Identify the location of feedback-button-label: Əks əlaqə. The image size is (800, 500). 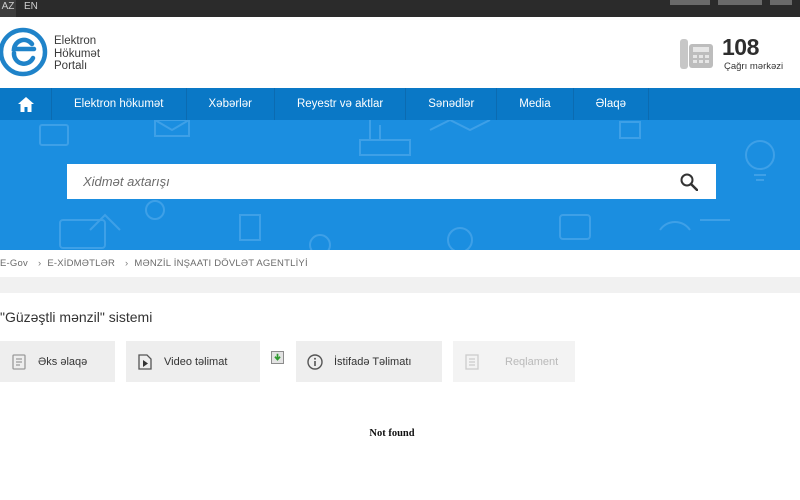
(63, 361).